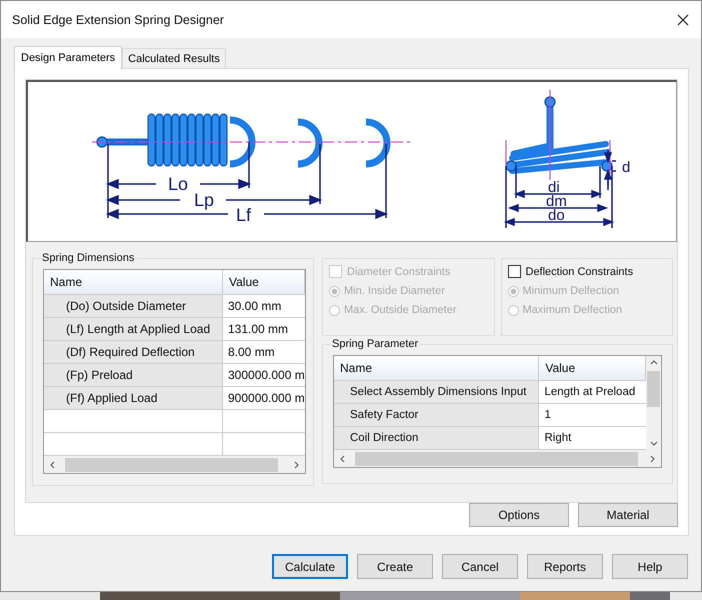  I want to click on table-cell: (Lf) Length at Applied Load, so click(133, 329).